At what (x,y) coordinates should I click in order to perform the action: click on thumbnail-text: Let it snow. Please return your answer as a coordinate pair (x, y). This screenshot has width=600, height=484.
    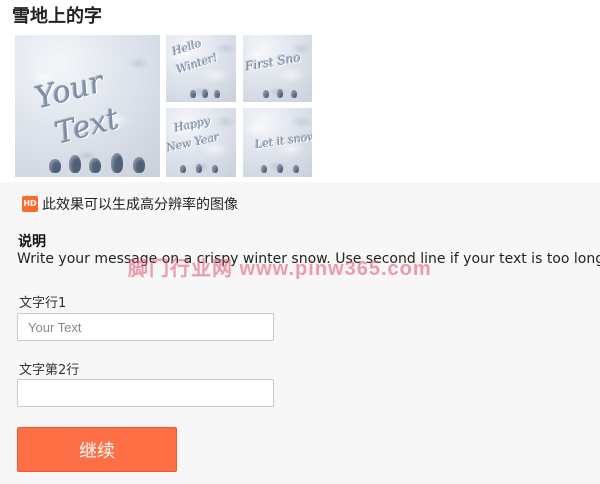
    Looking at the image, I should click on (283, 140).